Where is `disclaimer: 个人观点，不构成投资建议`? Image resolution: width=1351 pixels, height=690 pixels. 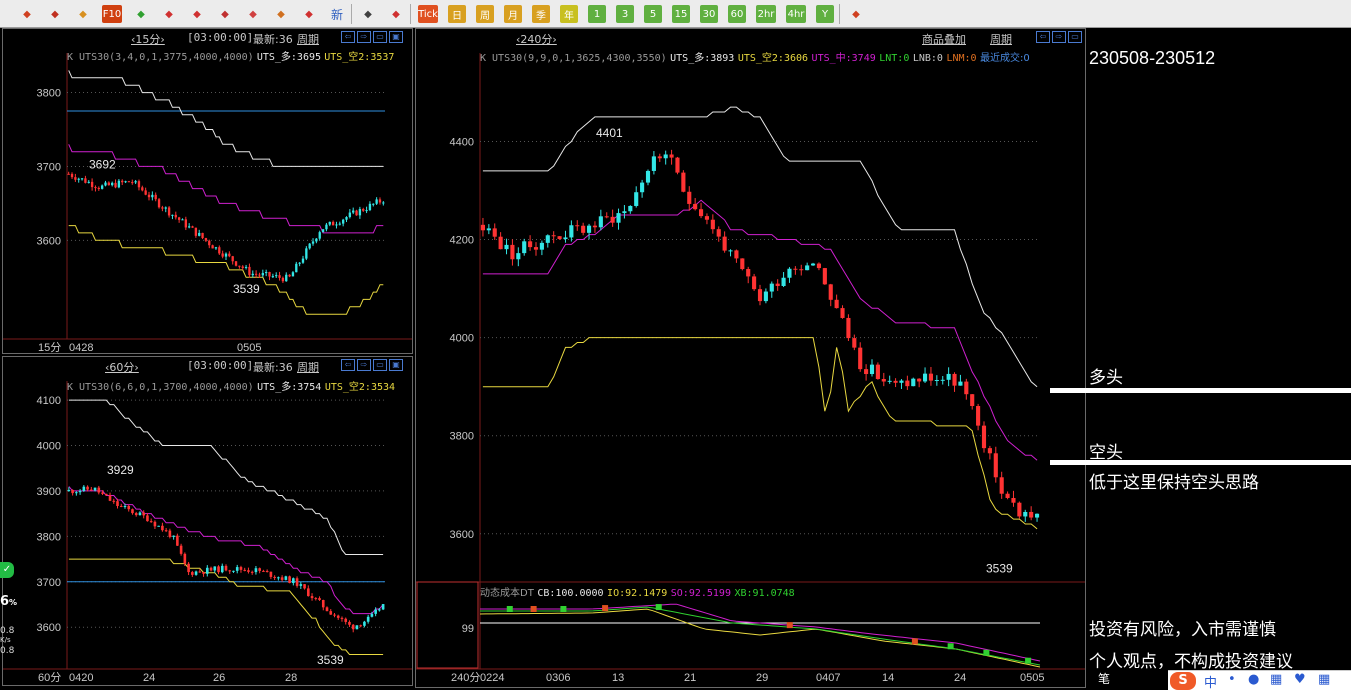
disclaimer: 个人观点，不构成投资建议 is located at coordinates (1191, 662).